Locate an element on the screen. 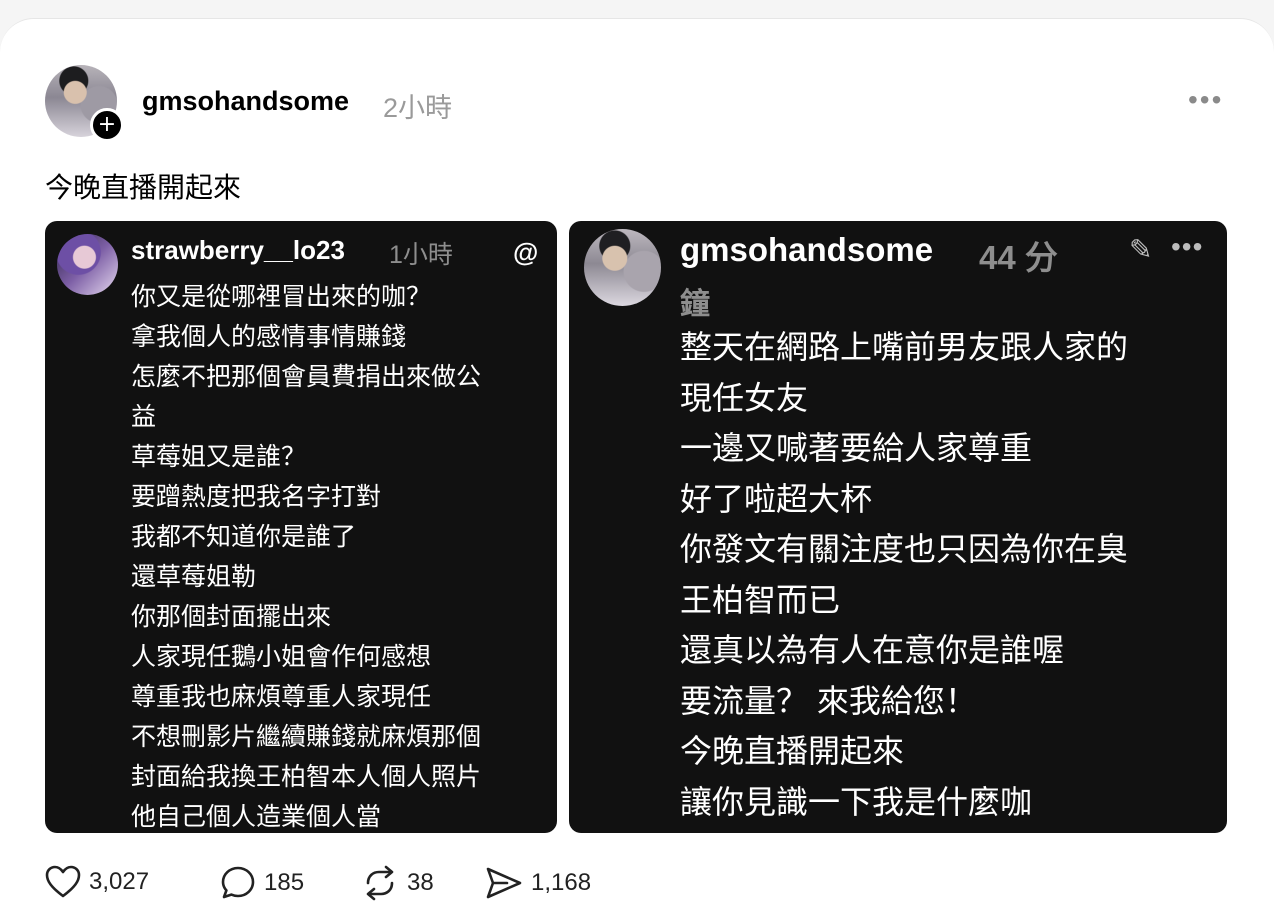  comment-count: 185 is located at coordinates (284, 882).